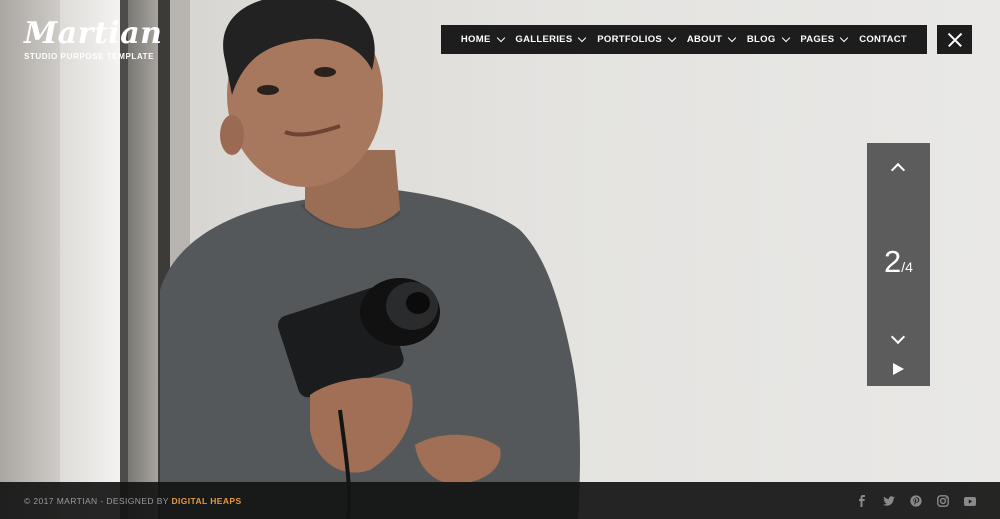 The image size is (1000, 519). Describe the element at coordinates (704, 39) in the screenshot. I see `nav-item-label: ABOUT` at that location.